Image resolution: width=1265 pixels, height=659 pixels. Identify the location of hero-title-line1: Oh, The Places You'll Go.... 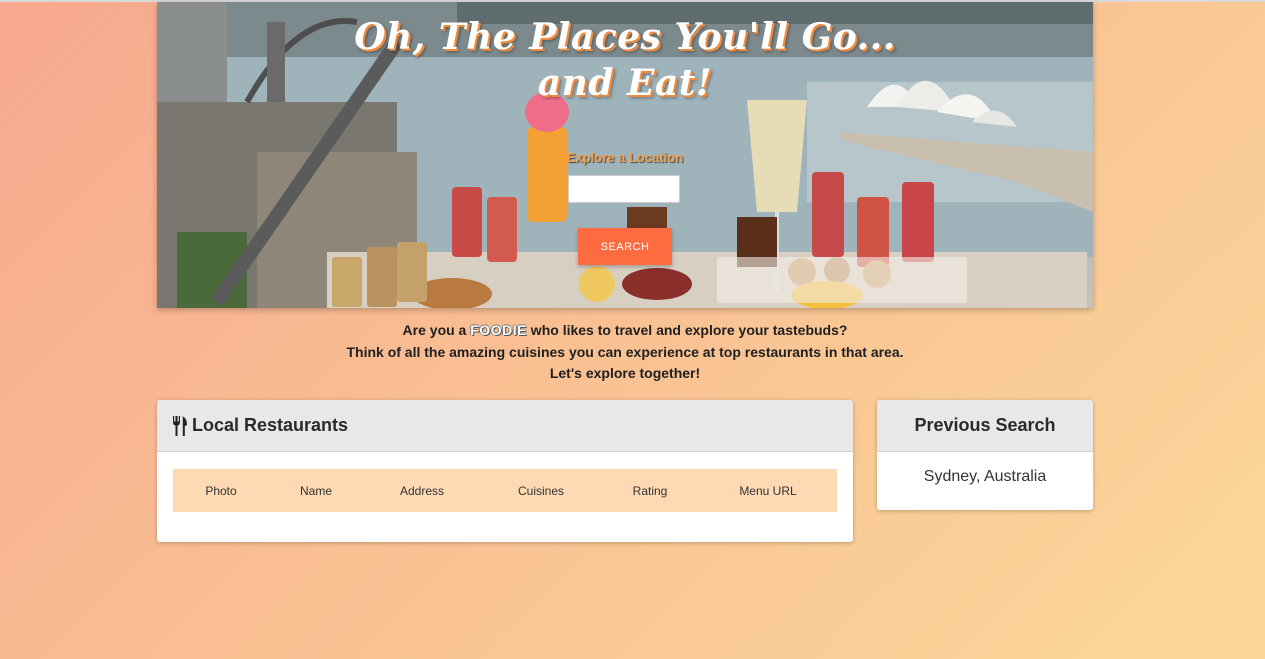
(625, 37).